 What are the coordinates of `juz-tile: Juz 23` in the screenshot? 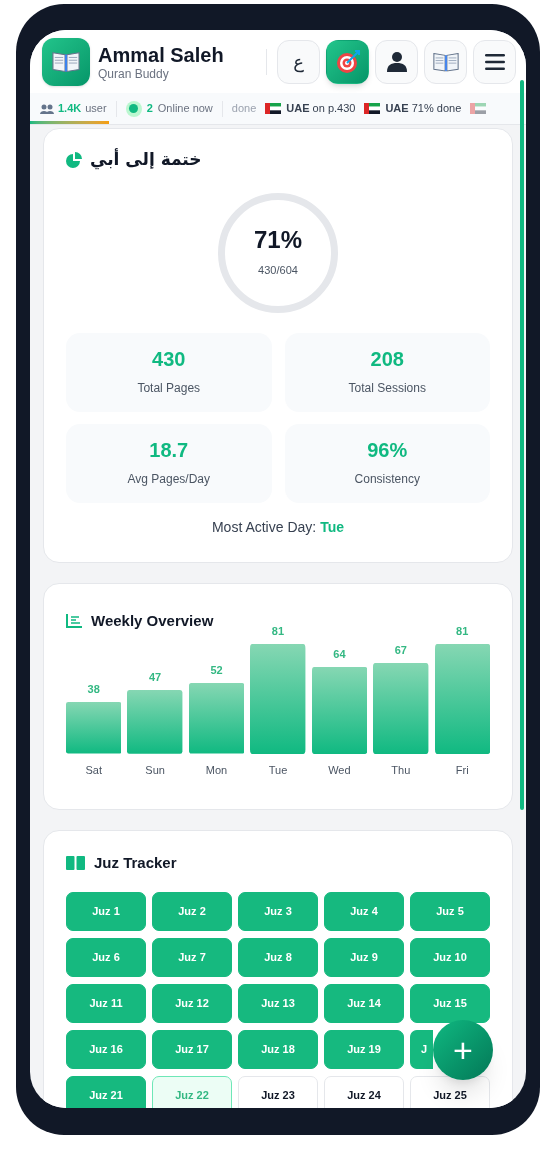 It's located at (278, 1092).